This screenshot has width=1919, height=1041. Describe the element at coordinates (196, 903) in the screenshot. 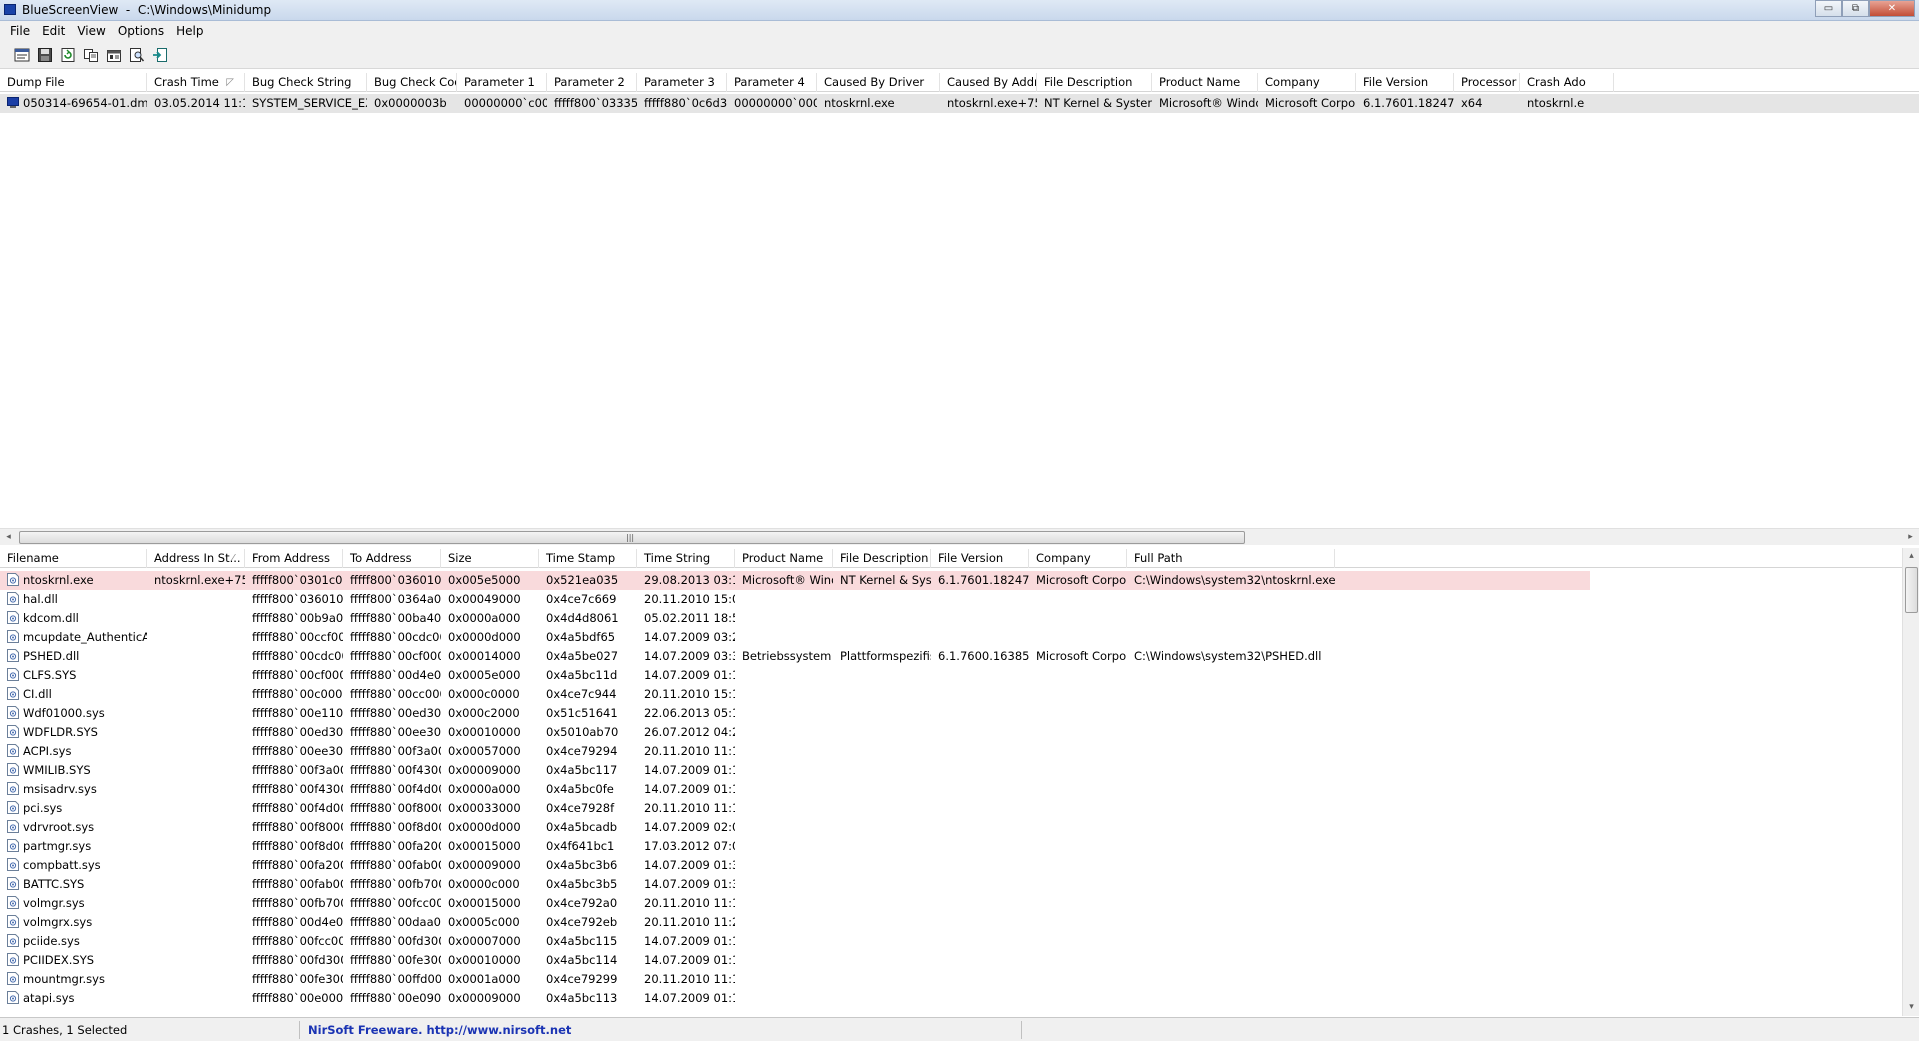

I see `cell-address-in-st` at that location.